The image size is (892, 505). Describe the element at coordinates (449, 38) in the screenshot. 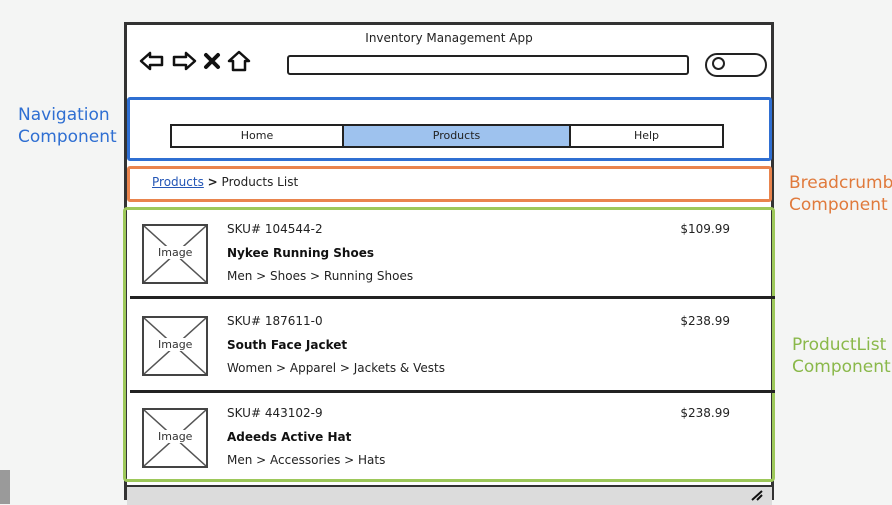

I see `window-title: Inventory Management App` at that location.